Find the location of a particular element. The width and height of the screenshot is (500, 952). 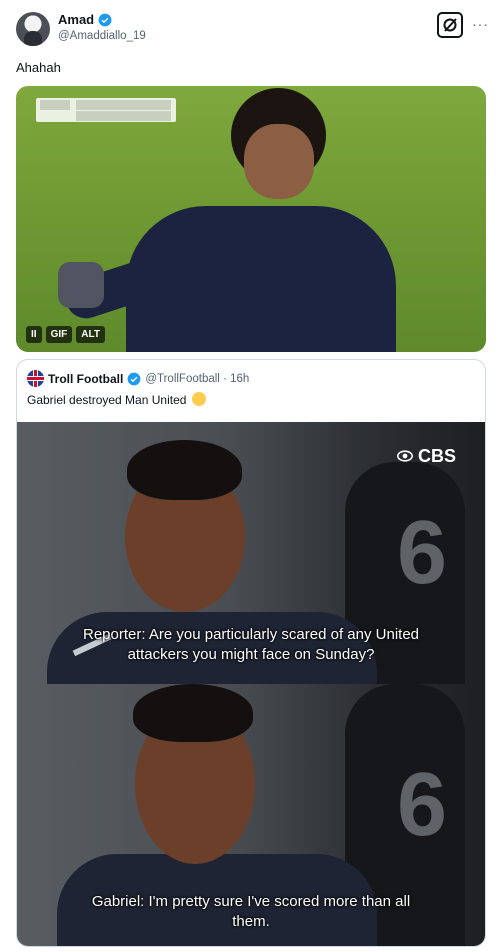

quoted-author-row: Troll Football @TrollFootball · 16h is located at coordinates (138, 378).